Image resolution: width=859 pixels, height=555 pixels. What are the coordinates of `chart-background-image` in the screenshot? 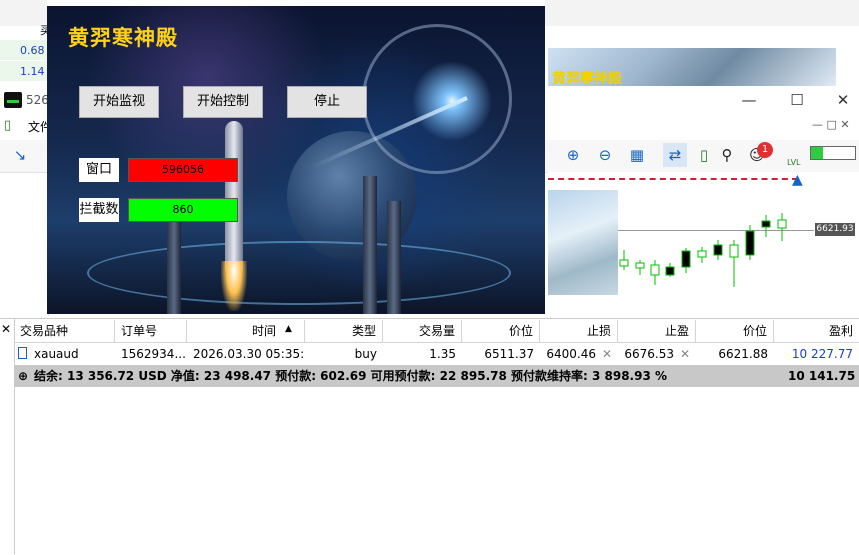 It's located at (583, 242).